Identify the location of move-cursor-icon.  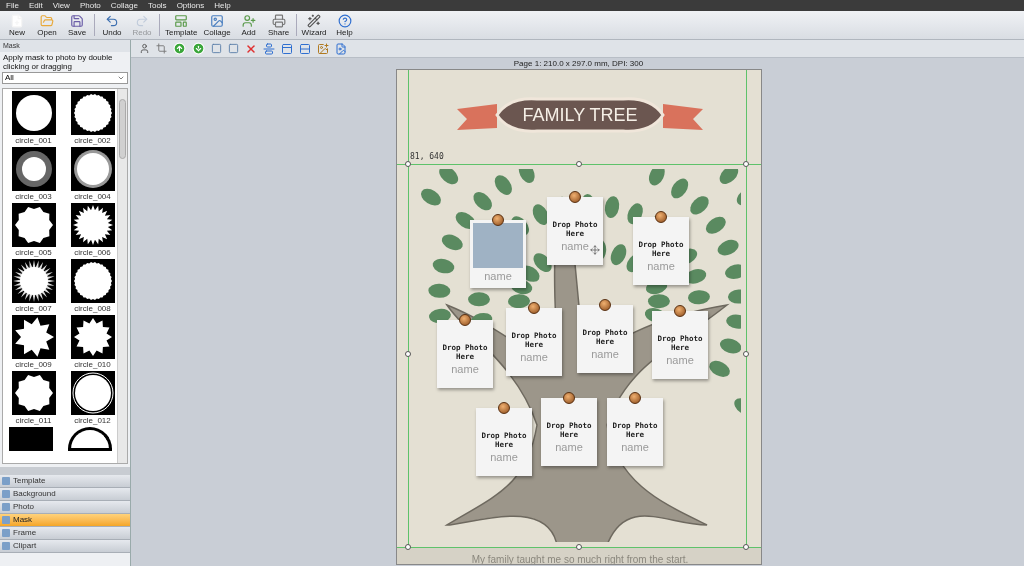
(595, 250).